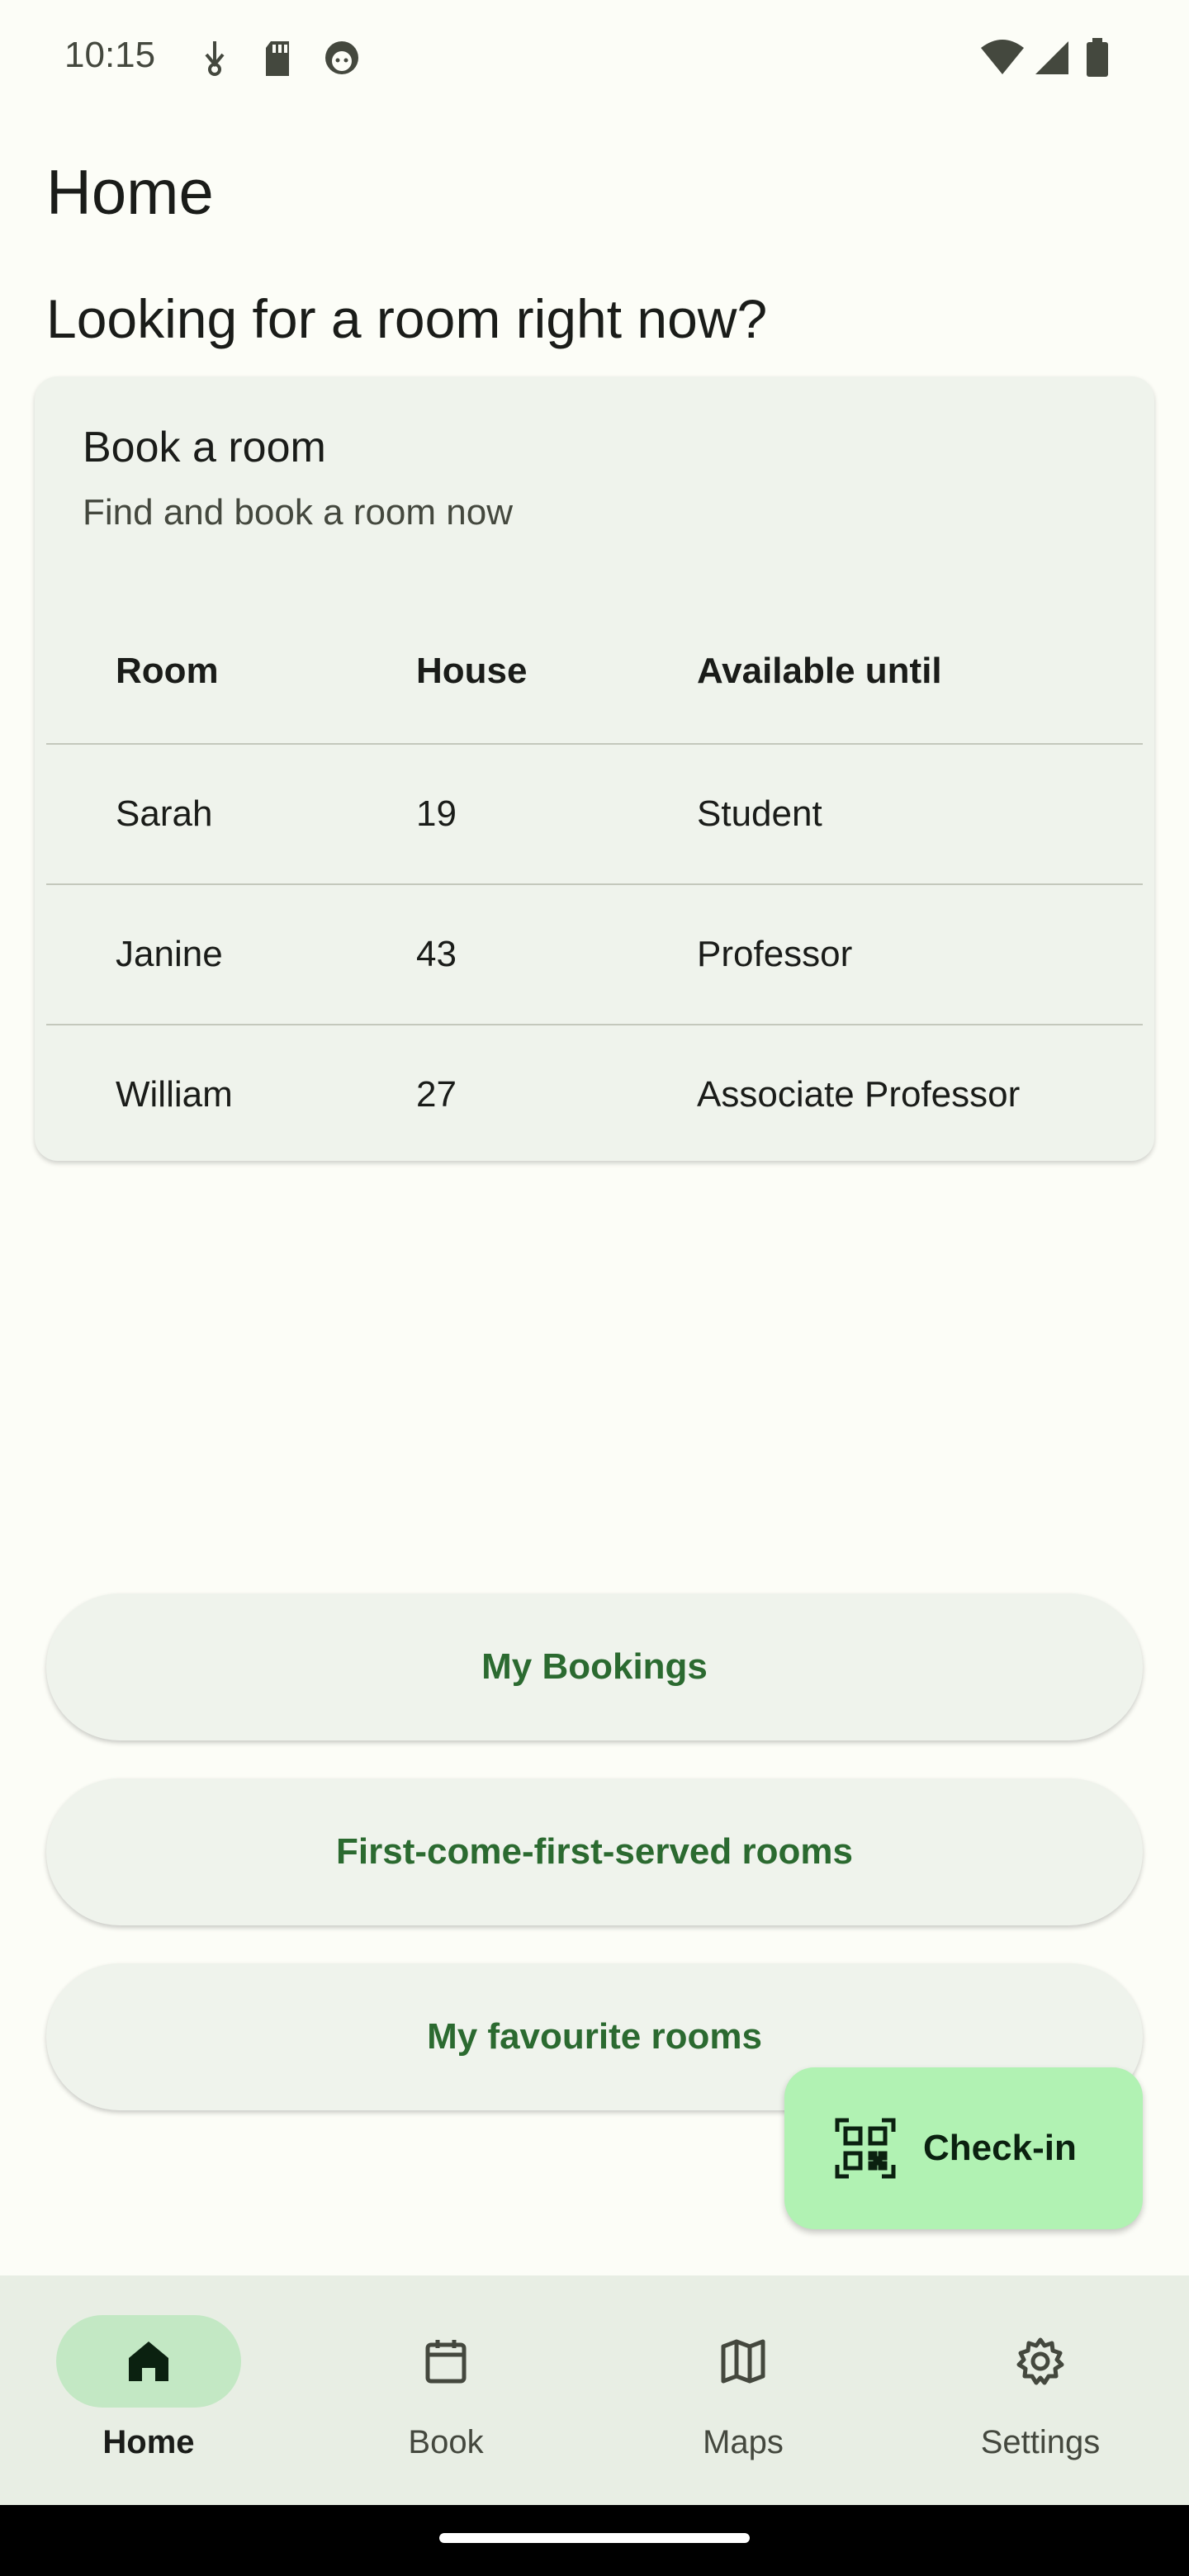 The width and height of the screenshot is (1189, 2576). What do you see at coordinates (819, 671) in the screenshot?
I see `column-header-available-until: Available until` at bounding box center [819, 671].